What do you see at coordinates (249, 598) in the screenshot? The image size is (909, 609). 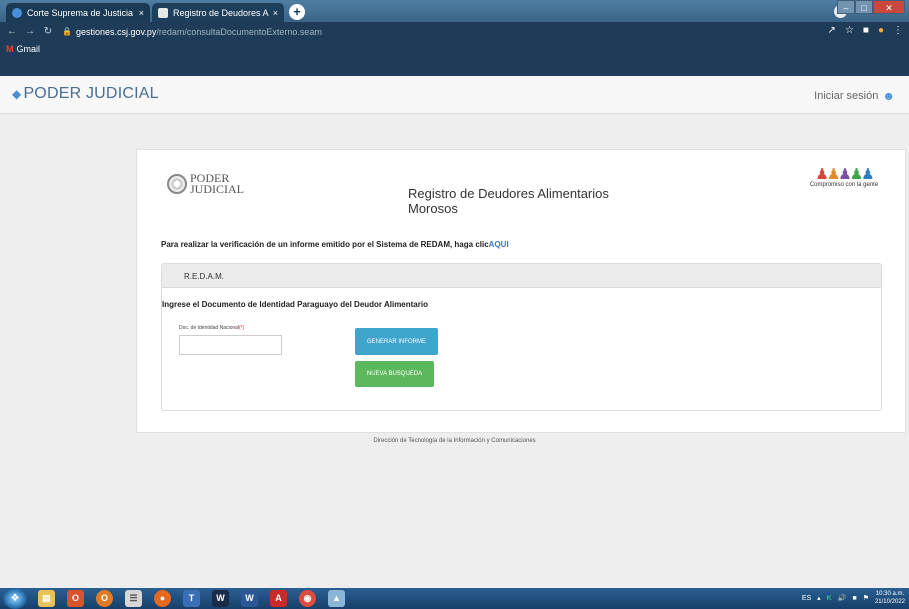 I see `word-icon: W` at bounding box center [249, 598].